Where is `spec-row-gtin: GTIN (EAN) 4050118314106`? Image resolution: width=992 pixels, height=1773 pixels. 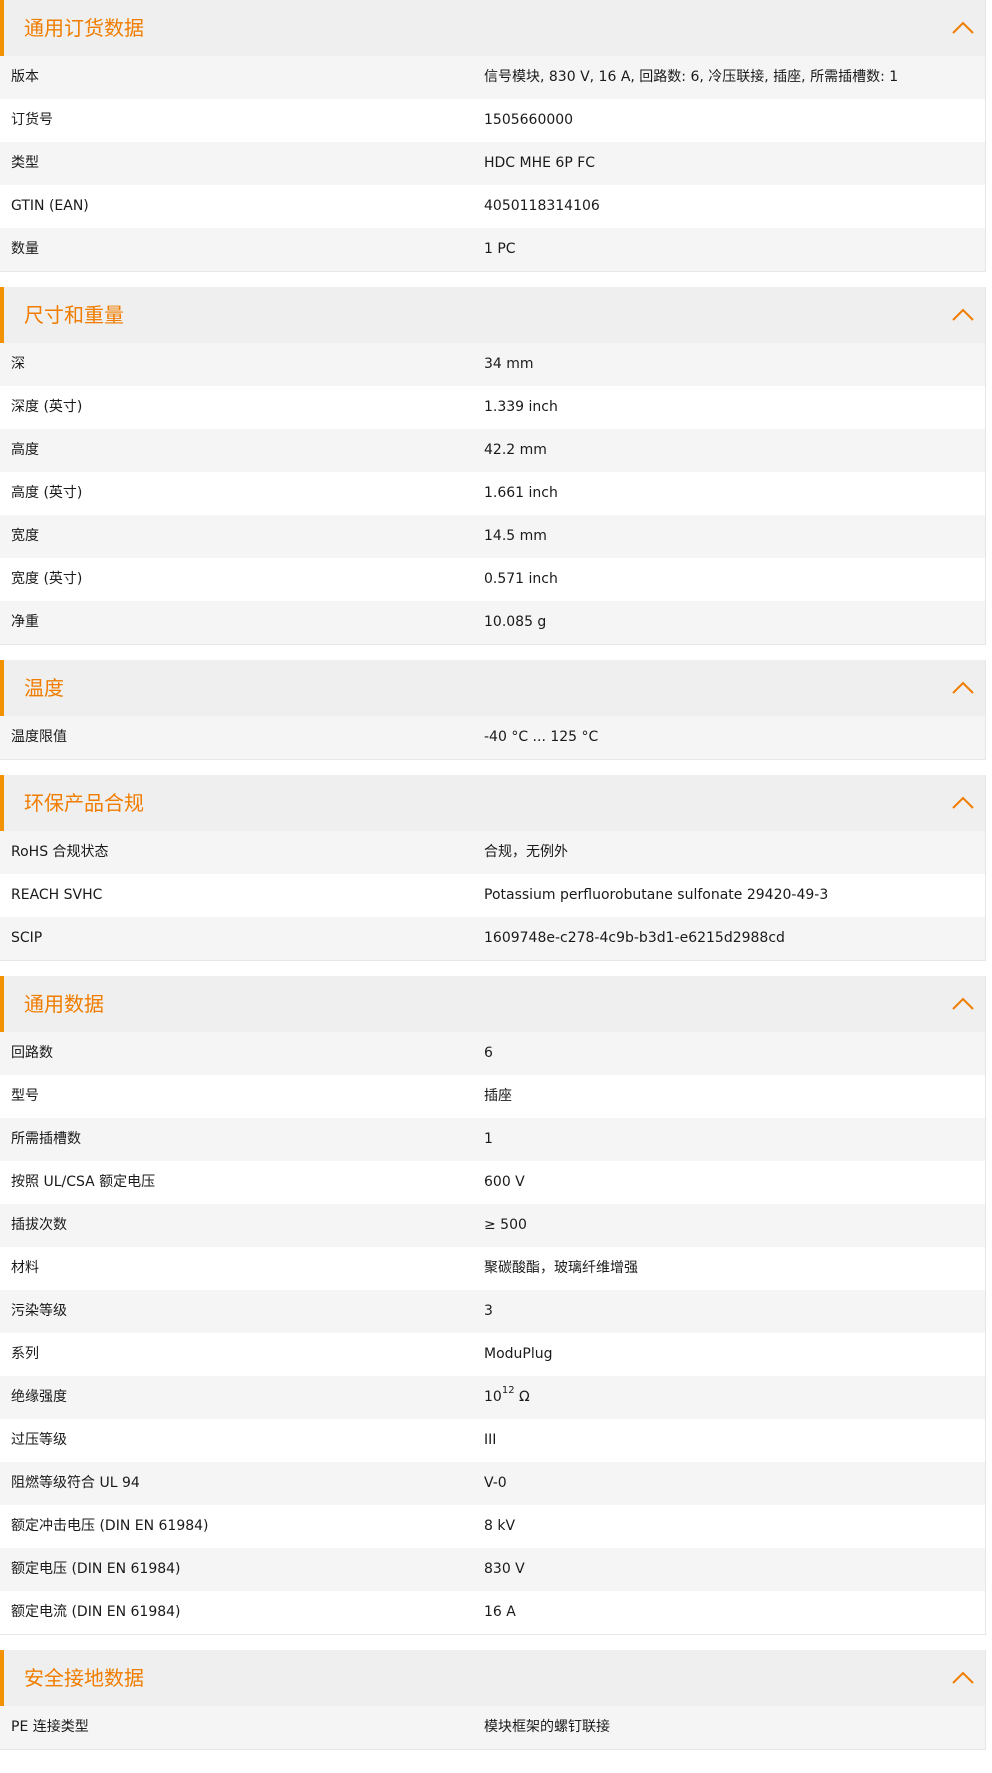
spec-row-gtin: GTIN (EAN) 4050118314106 is located at coordinates (492, 206).